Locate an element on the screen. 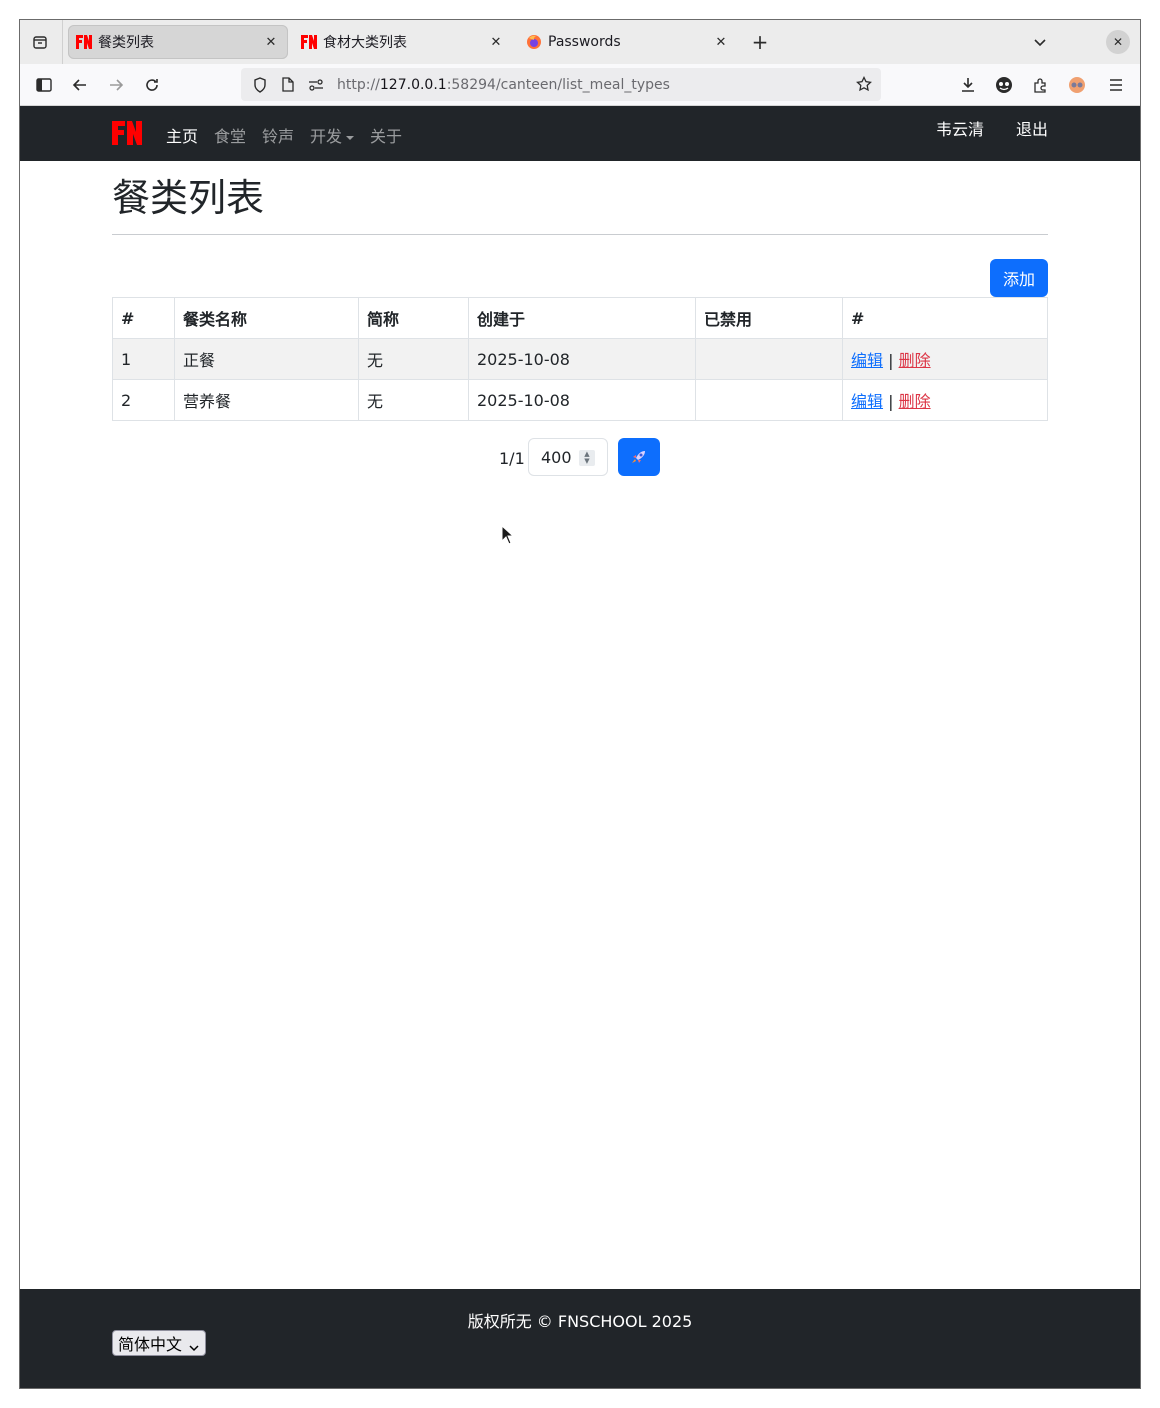 The height and width of the screenshot is (1408, 1160). tab-meal-types: 餐类列表 ✕ is located at coordinates (178, 42).